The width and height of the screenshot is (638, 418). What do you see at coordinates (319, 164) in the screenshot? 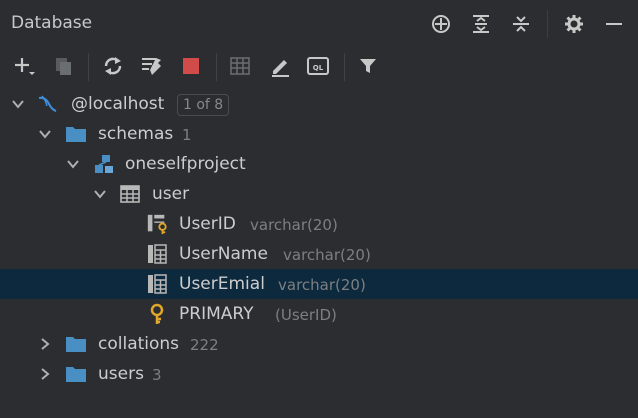
I see `tree-node-schema: oneselfproject` at bounding box center [319, 164].